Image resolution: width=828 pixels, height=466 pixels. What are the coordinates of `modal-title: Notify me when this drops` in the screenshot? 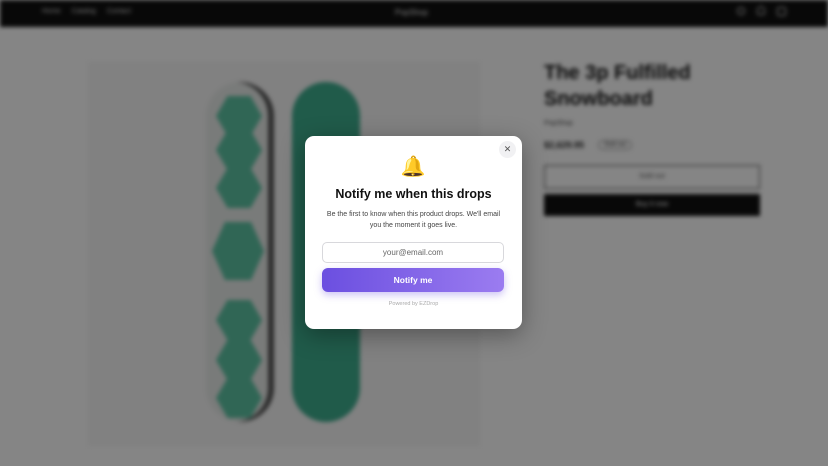 It's located at (413, 194).